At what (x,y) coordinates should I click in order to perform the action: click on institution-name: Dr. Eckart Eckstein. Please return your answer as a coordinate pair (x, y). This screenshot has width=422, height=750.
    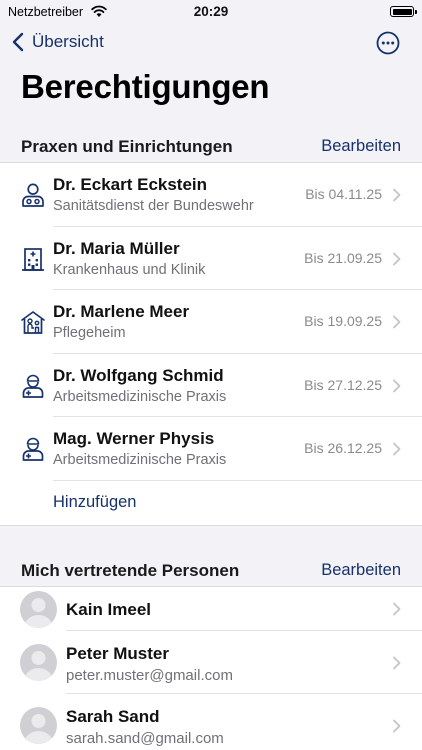
    Looking at the image, I should click on (130, 184).